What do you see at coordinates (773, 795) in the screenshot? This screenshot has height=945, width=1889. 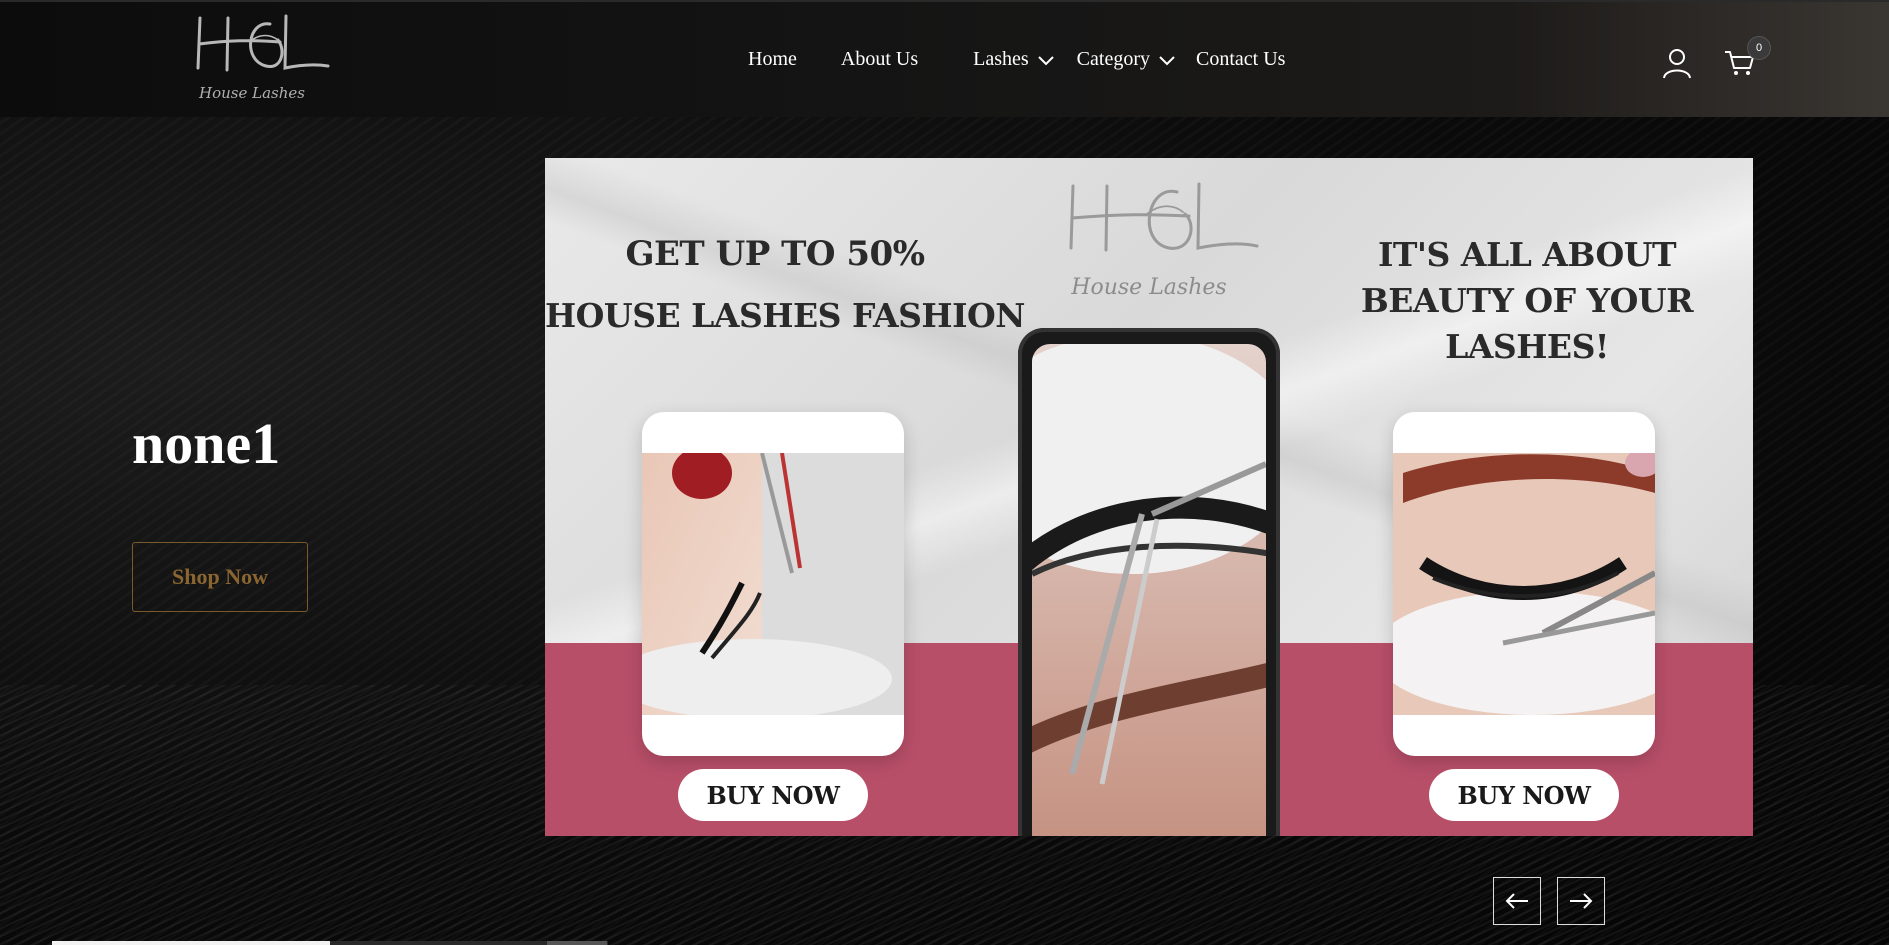 I see `buy-now-button-left: BUY NOW` at bounding box center [773, 795].